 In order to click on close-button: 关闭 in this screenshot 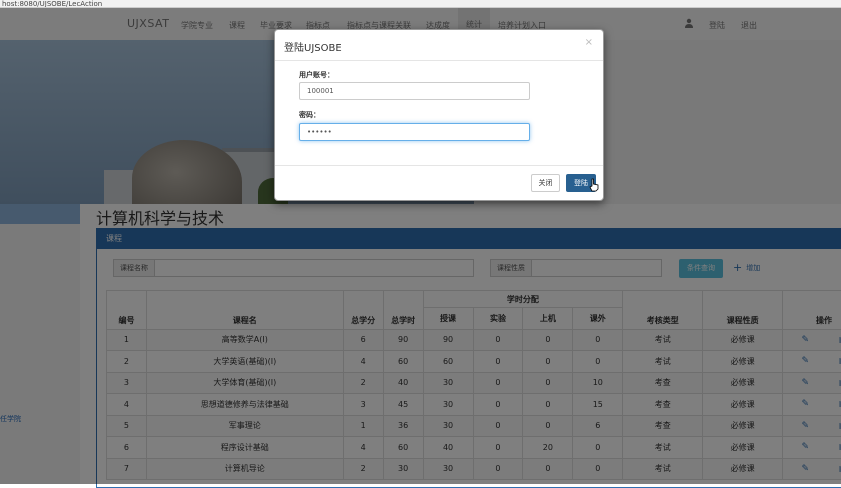, I will do `click(545, 183)`.